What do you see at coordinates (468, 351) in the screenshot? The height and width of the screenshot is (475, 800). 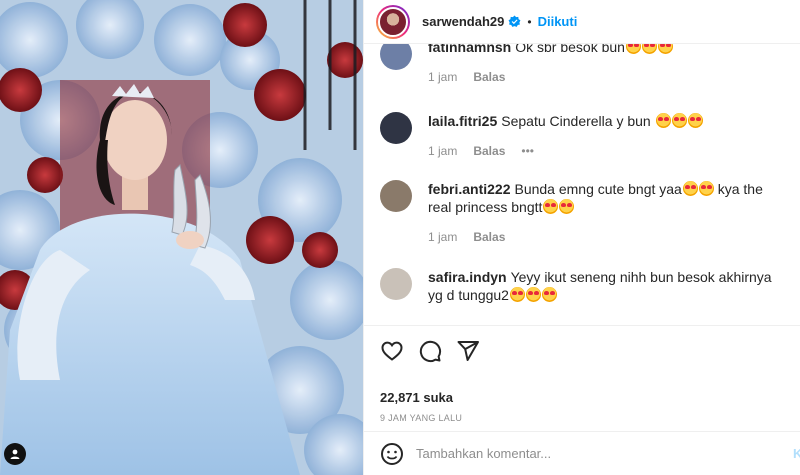 I see `share-icon` at bounding box center [468, 351].